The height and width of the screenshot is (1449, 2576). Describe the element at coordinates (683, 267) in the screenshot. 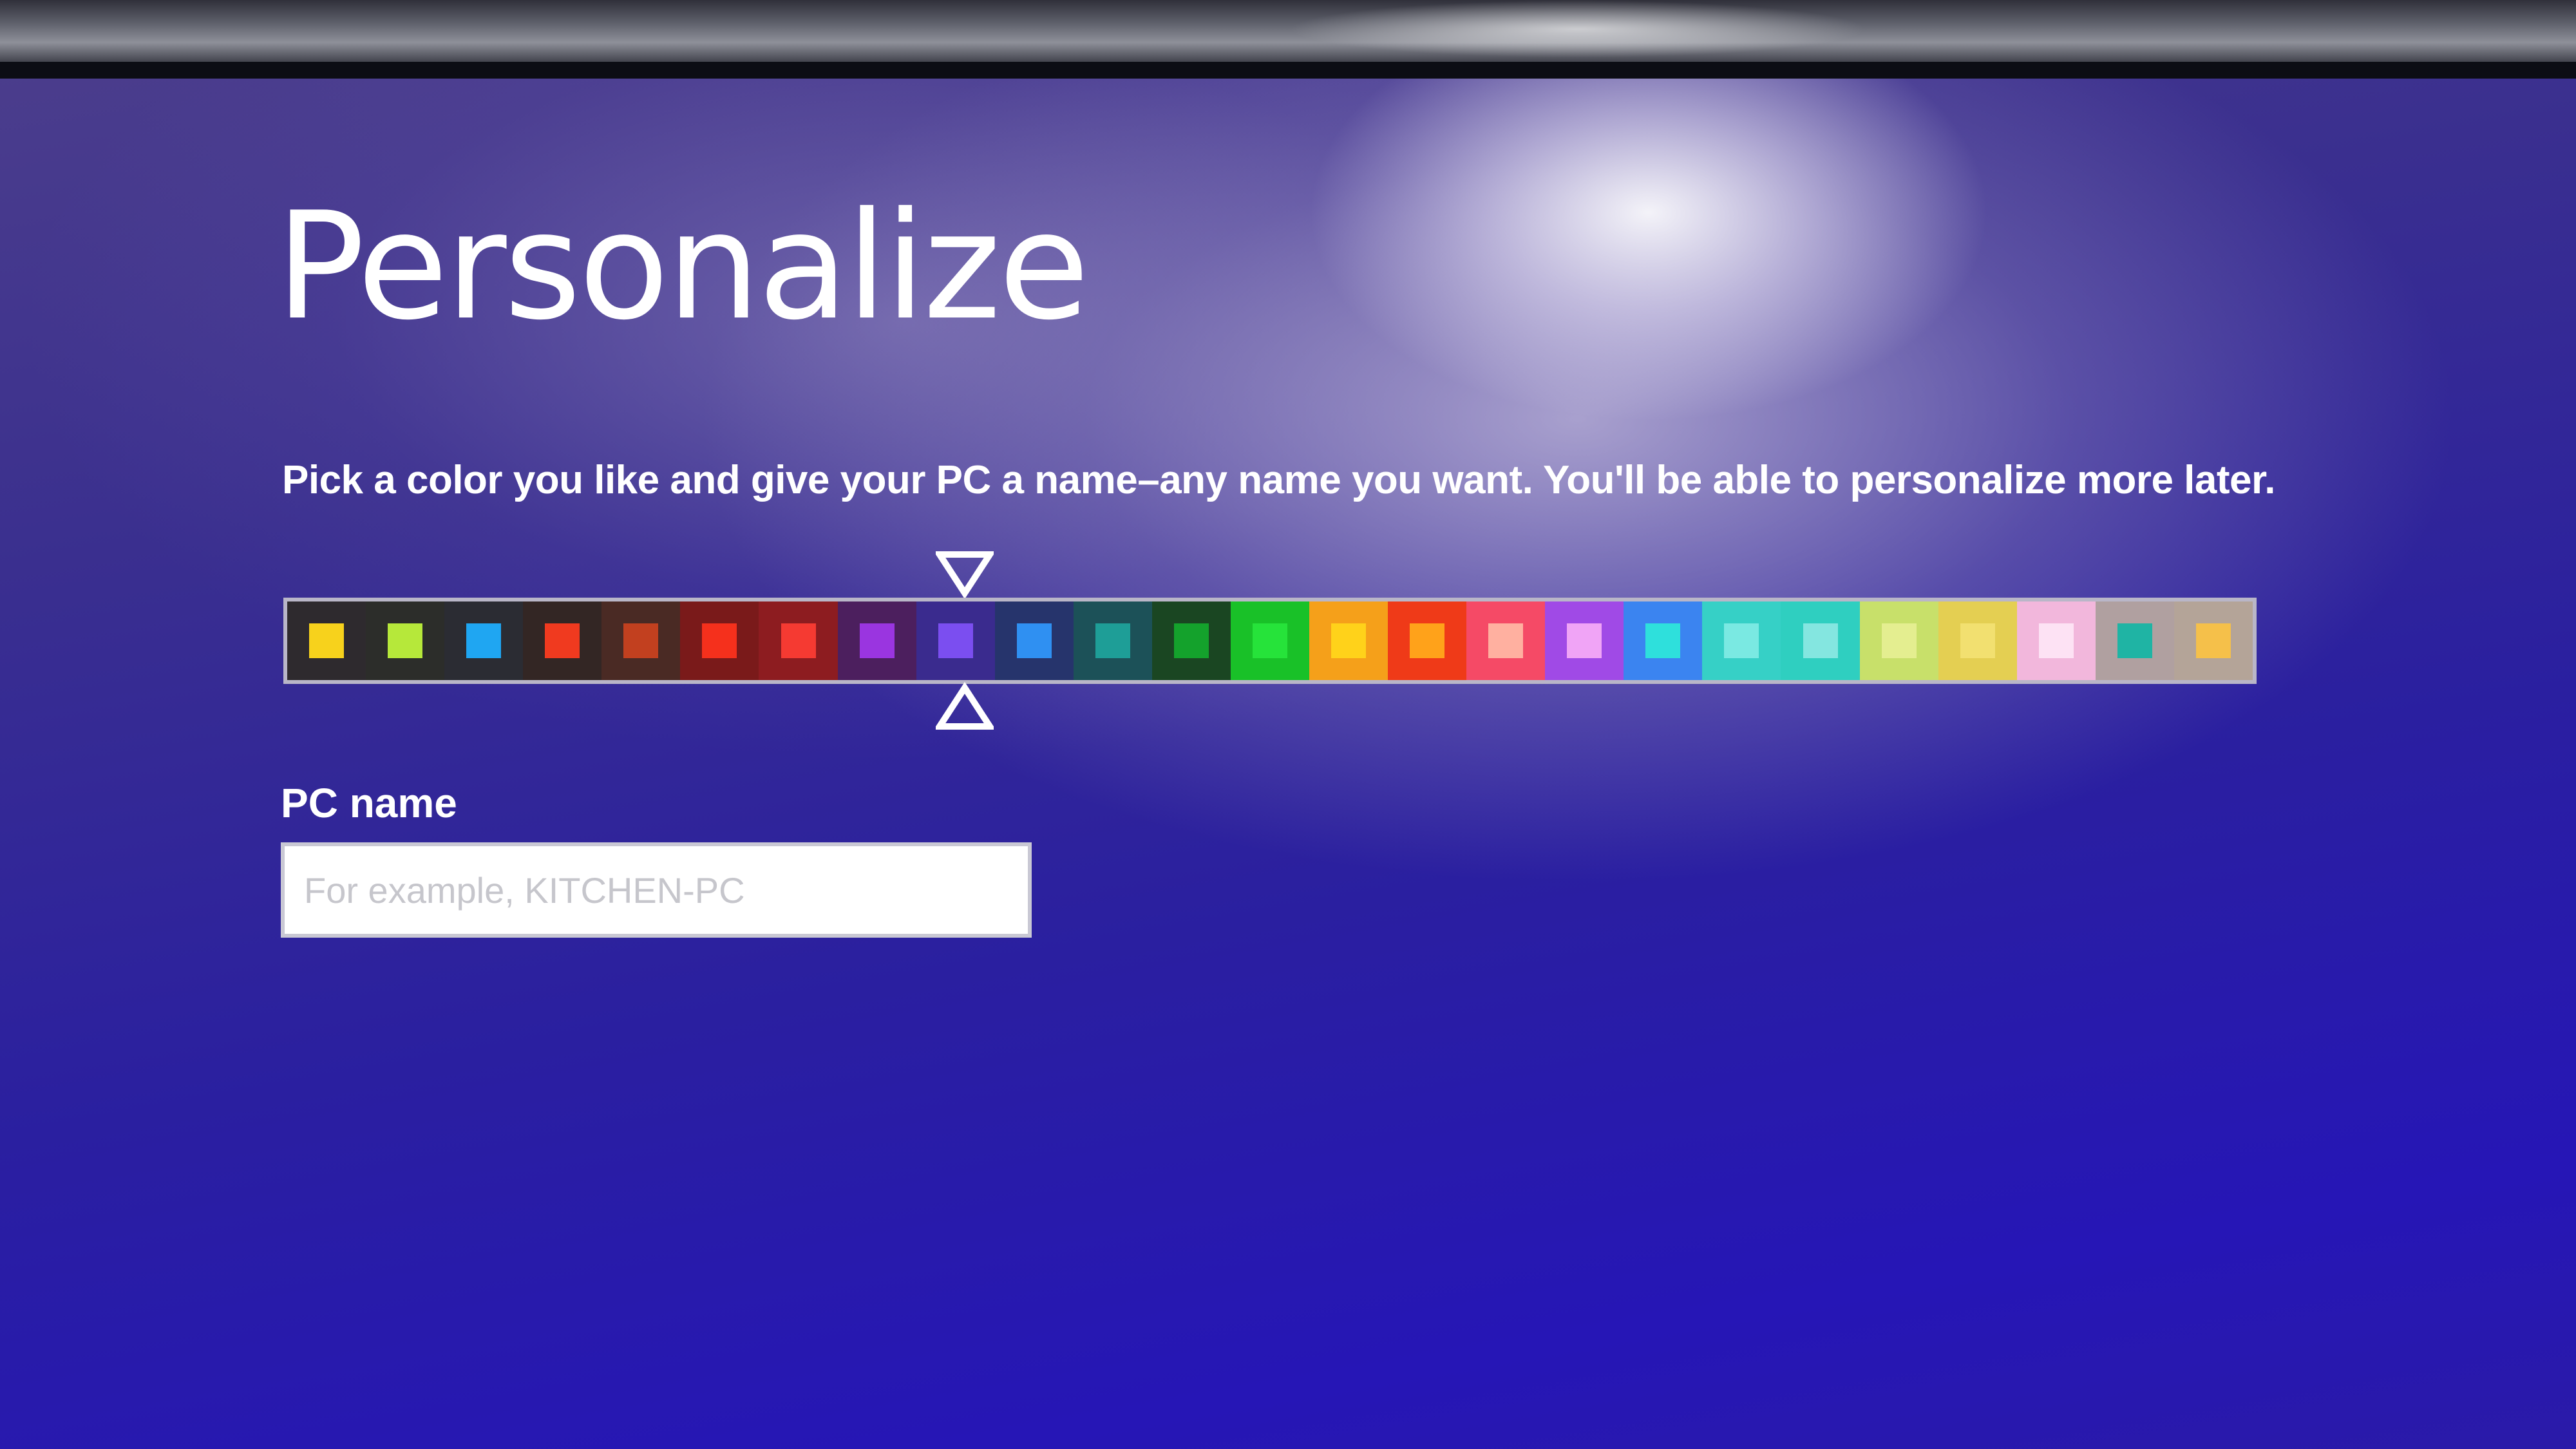

I see `page-title: Personalize` at that location.